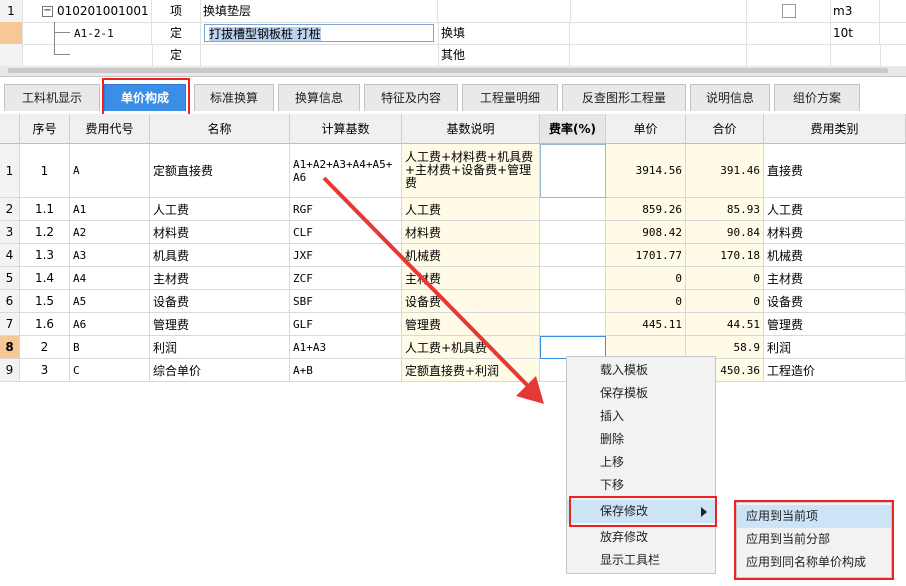  What do you see at coordinates (641, 462) in the screenshot?
I see `menu-item-move-up: 上移` at bounding box center [641, 462].